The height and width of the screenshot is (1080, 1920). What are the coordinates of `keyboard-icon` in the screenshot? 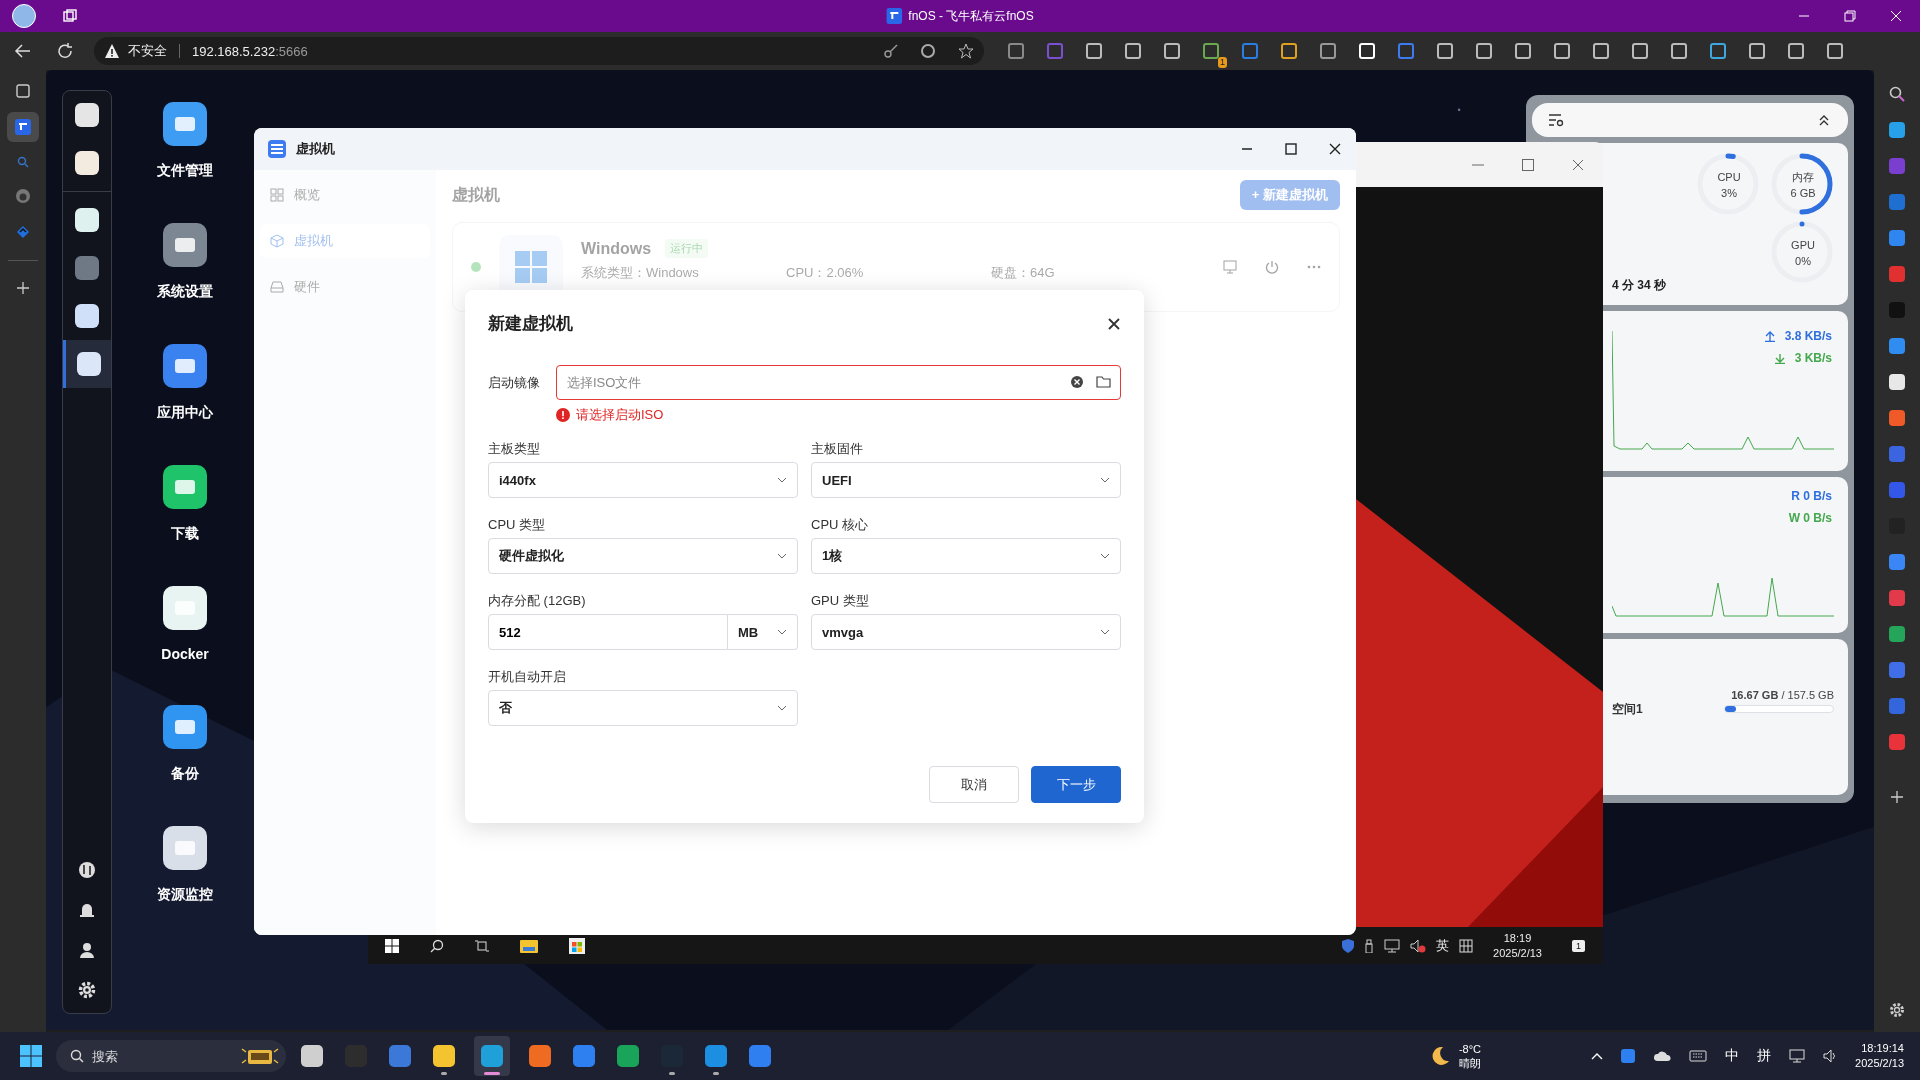 It's located at (1698, 1056).